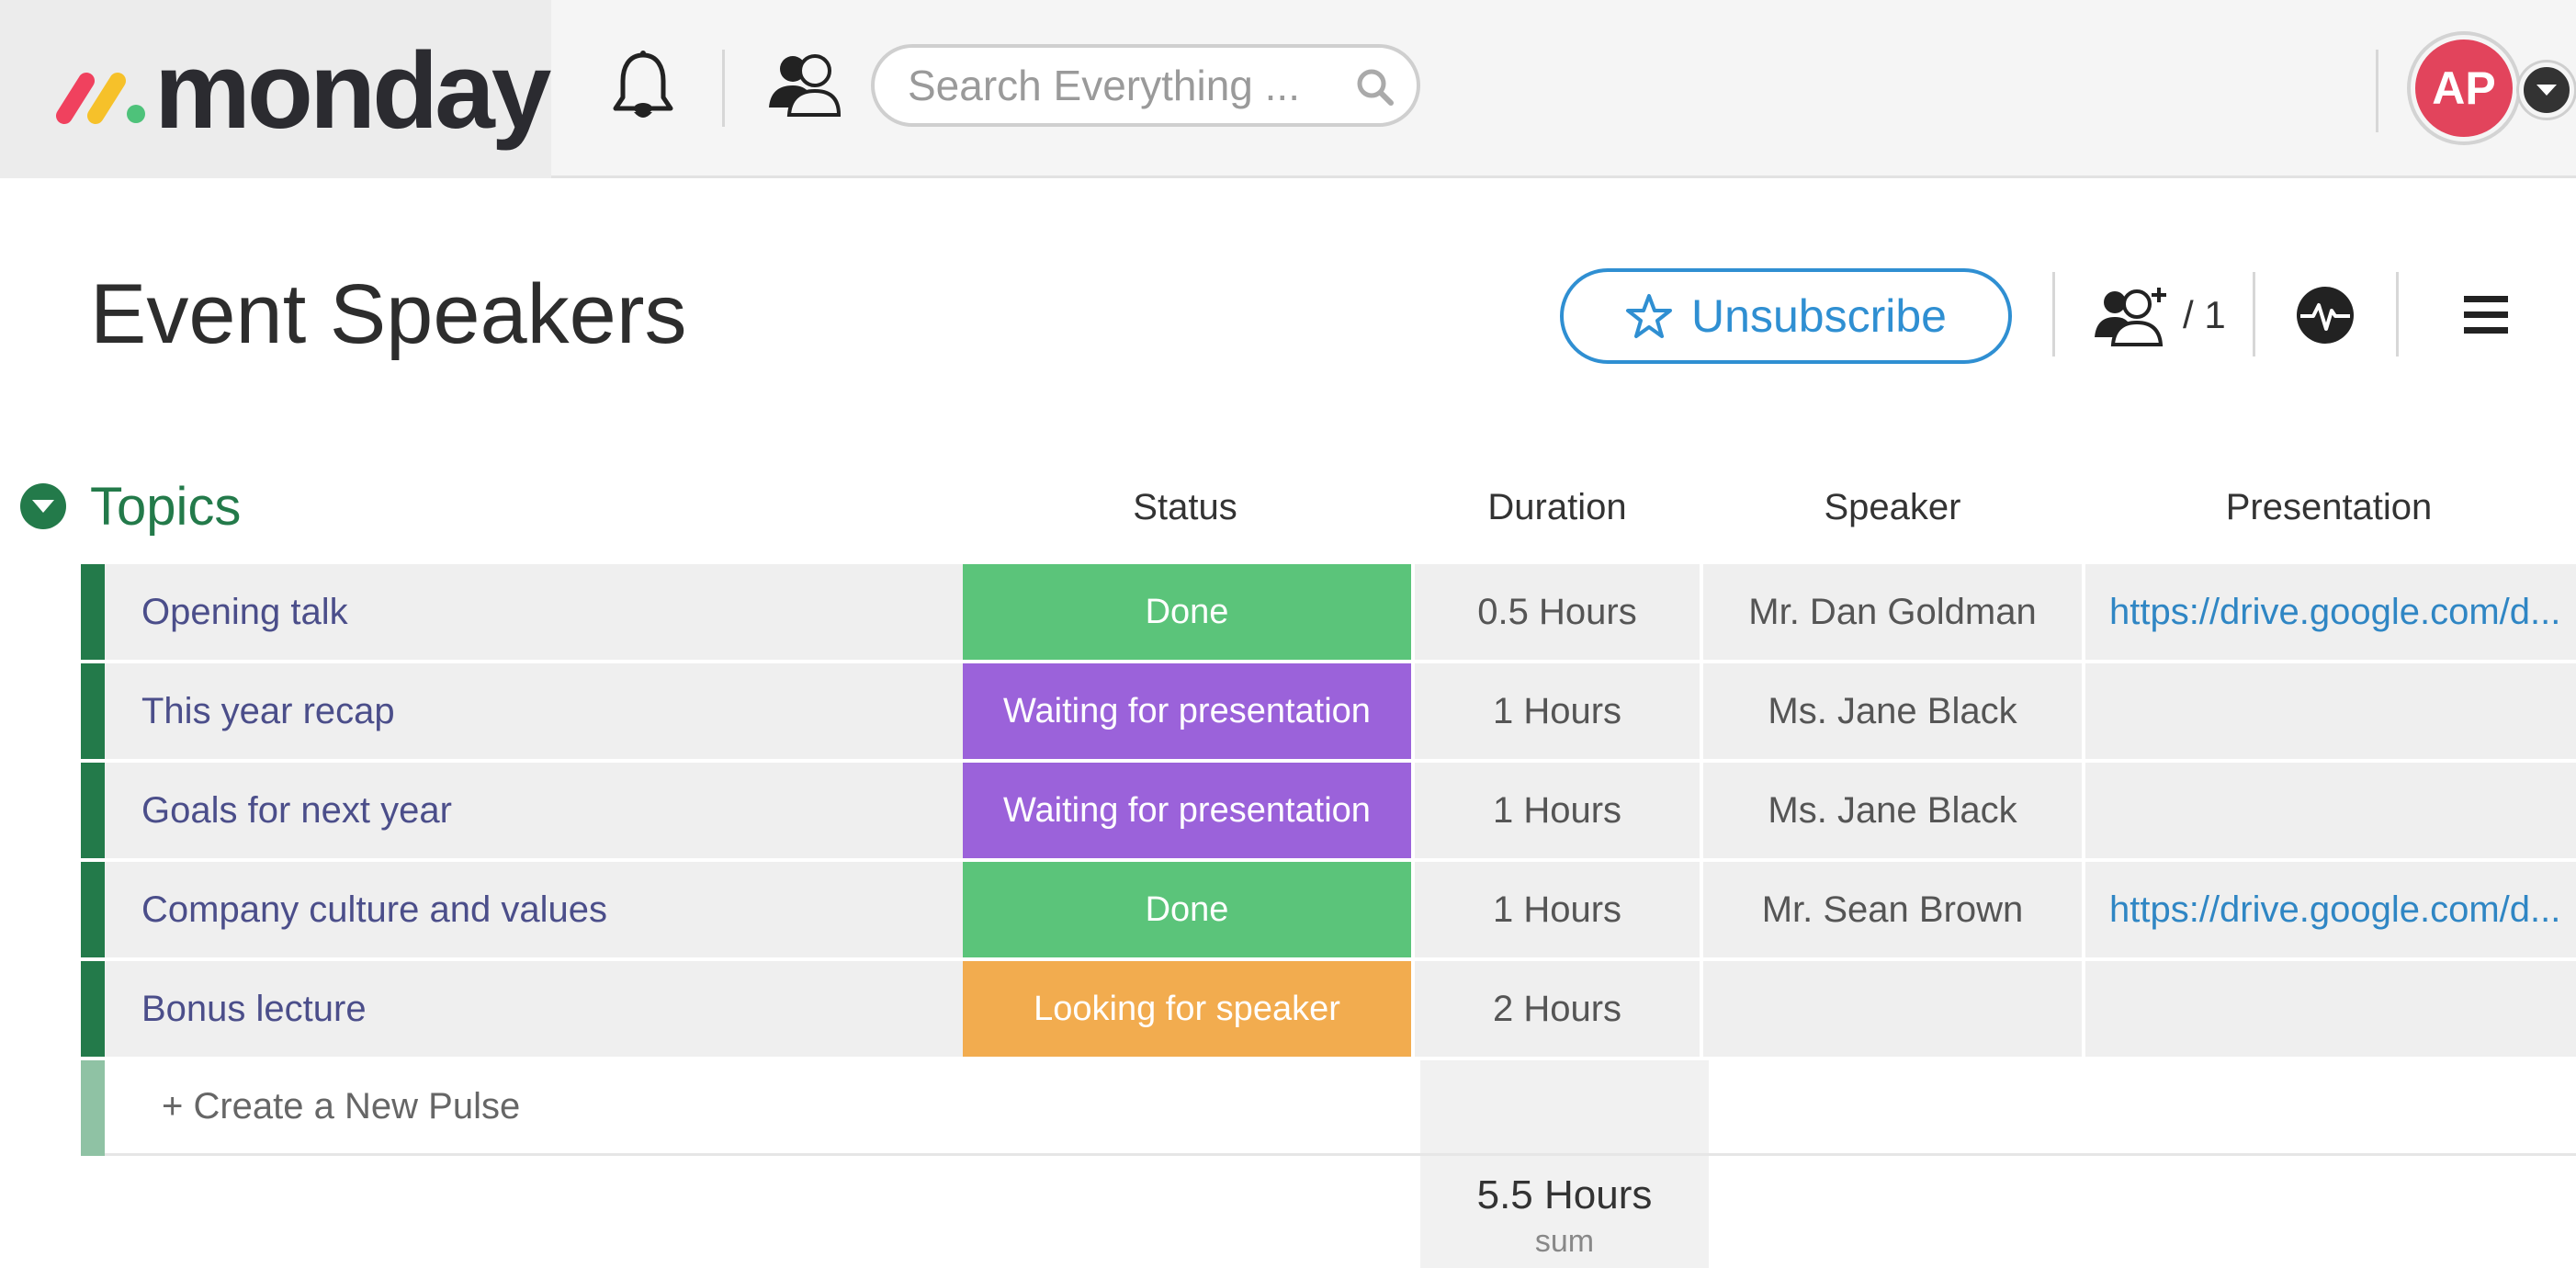 Image resolution: width=2576 pixels, height=1268 pixels. I want to click on user-avatar: AP, so click(2464, 88).